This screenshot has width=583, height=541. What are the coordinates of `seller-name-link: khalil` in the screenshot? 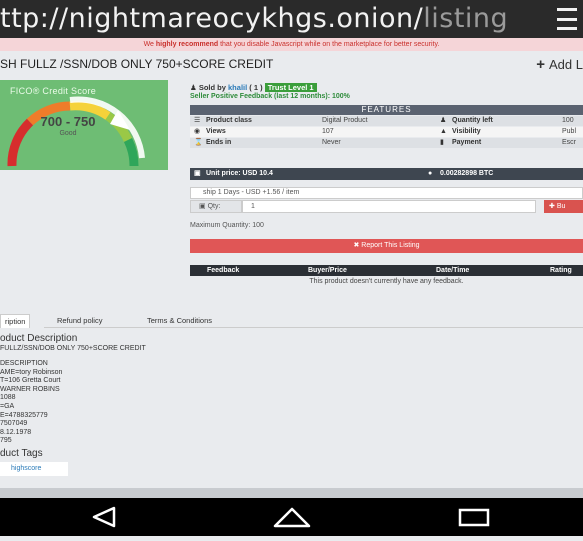 It's located at (237, 87).